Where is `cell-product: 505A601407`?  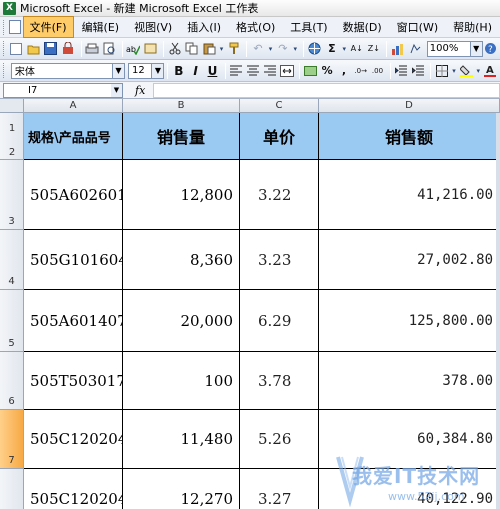
cell-product: 505A601407 is located at coordinates (73, 321).